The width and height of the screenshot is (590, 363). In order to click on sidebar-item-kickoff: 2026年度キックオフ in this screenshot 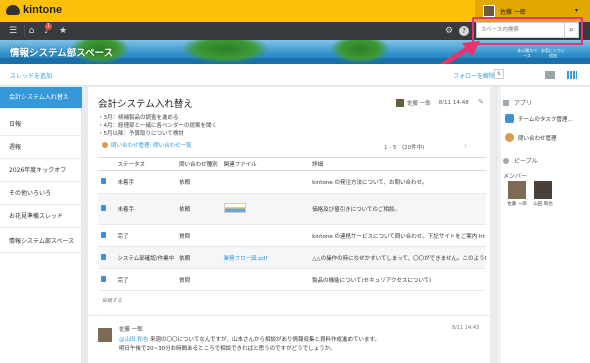, I will do `click(41, 171)`.